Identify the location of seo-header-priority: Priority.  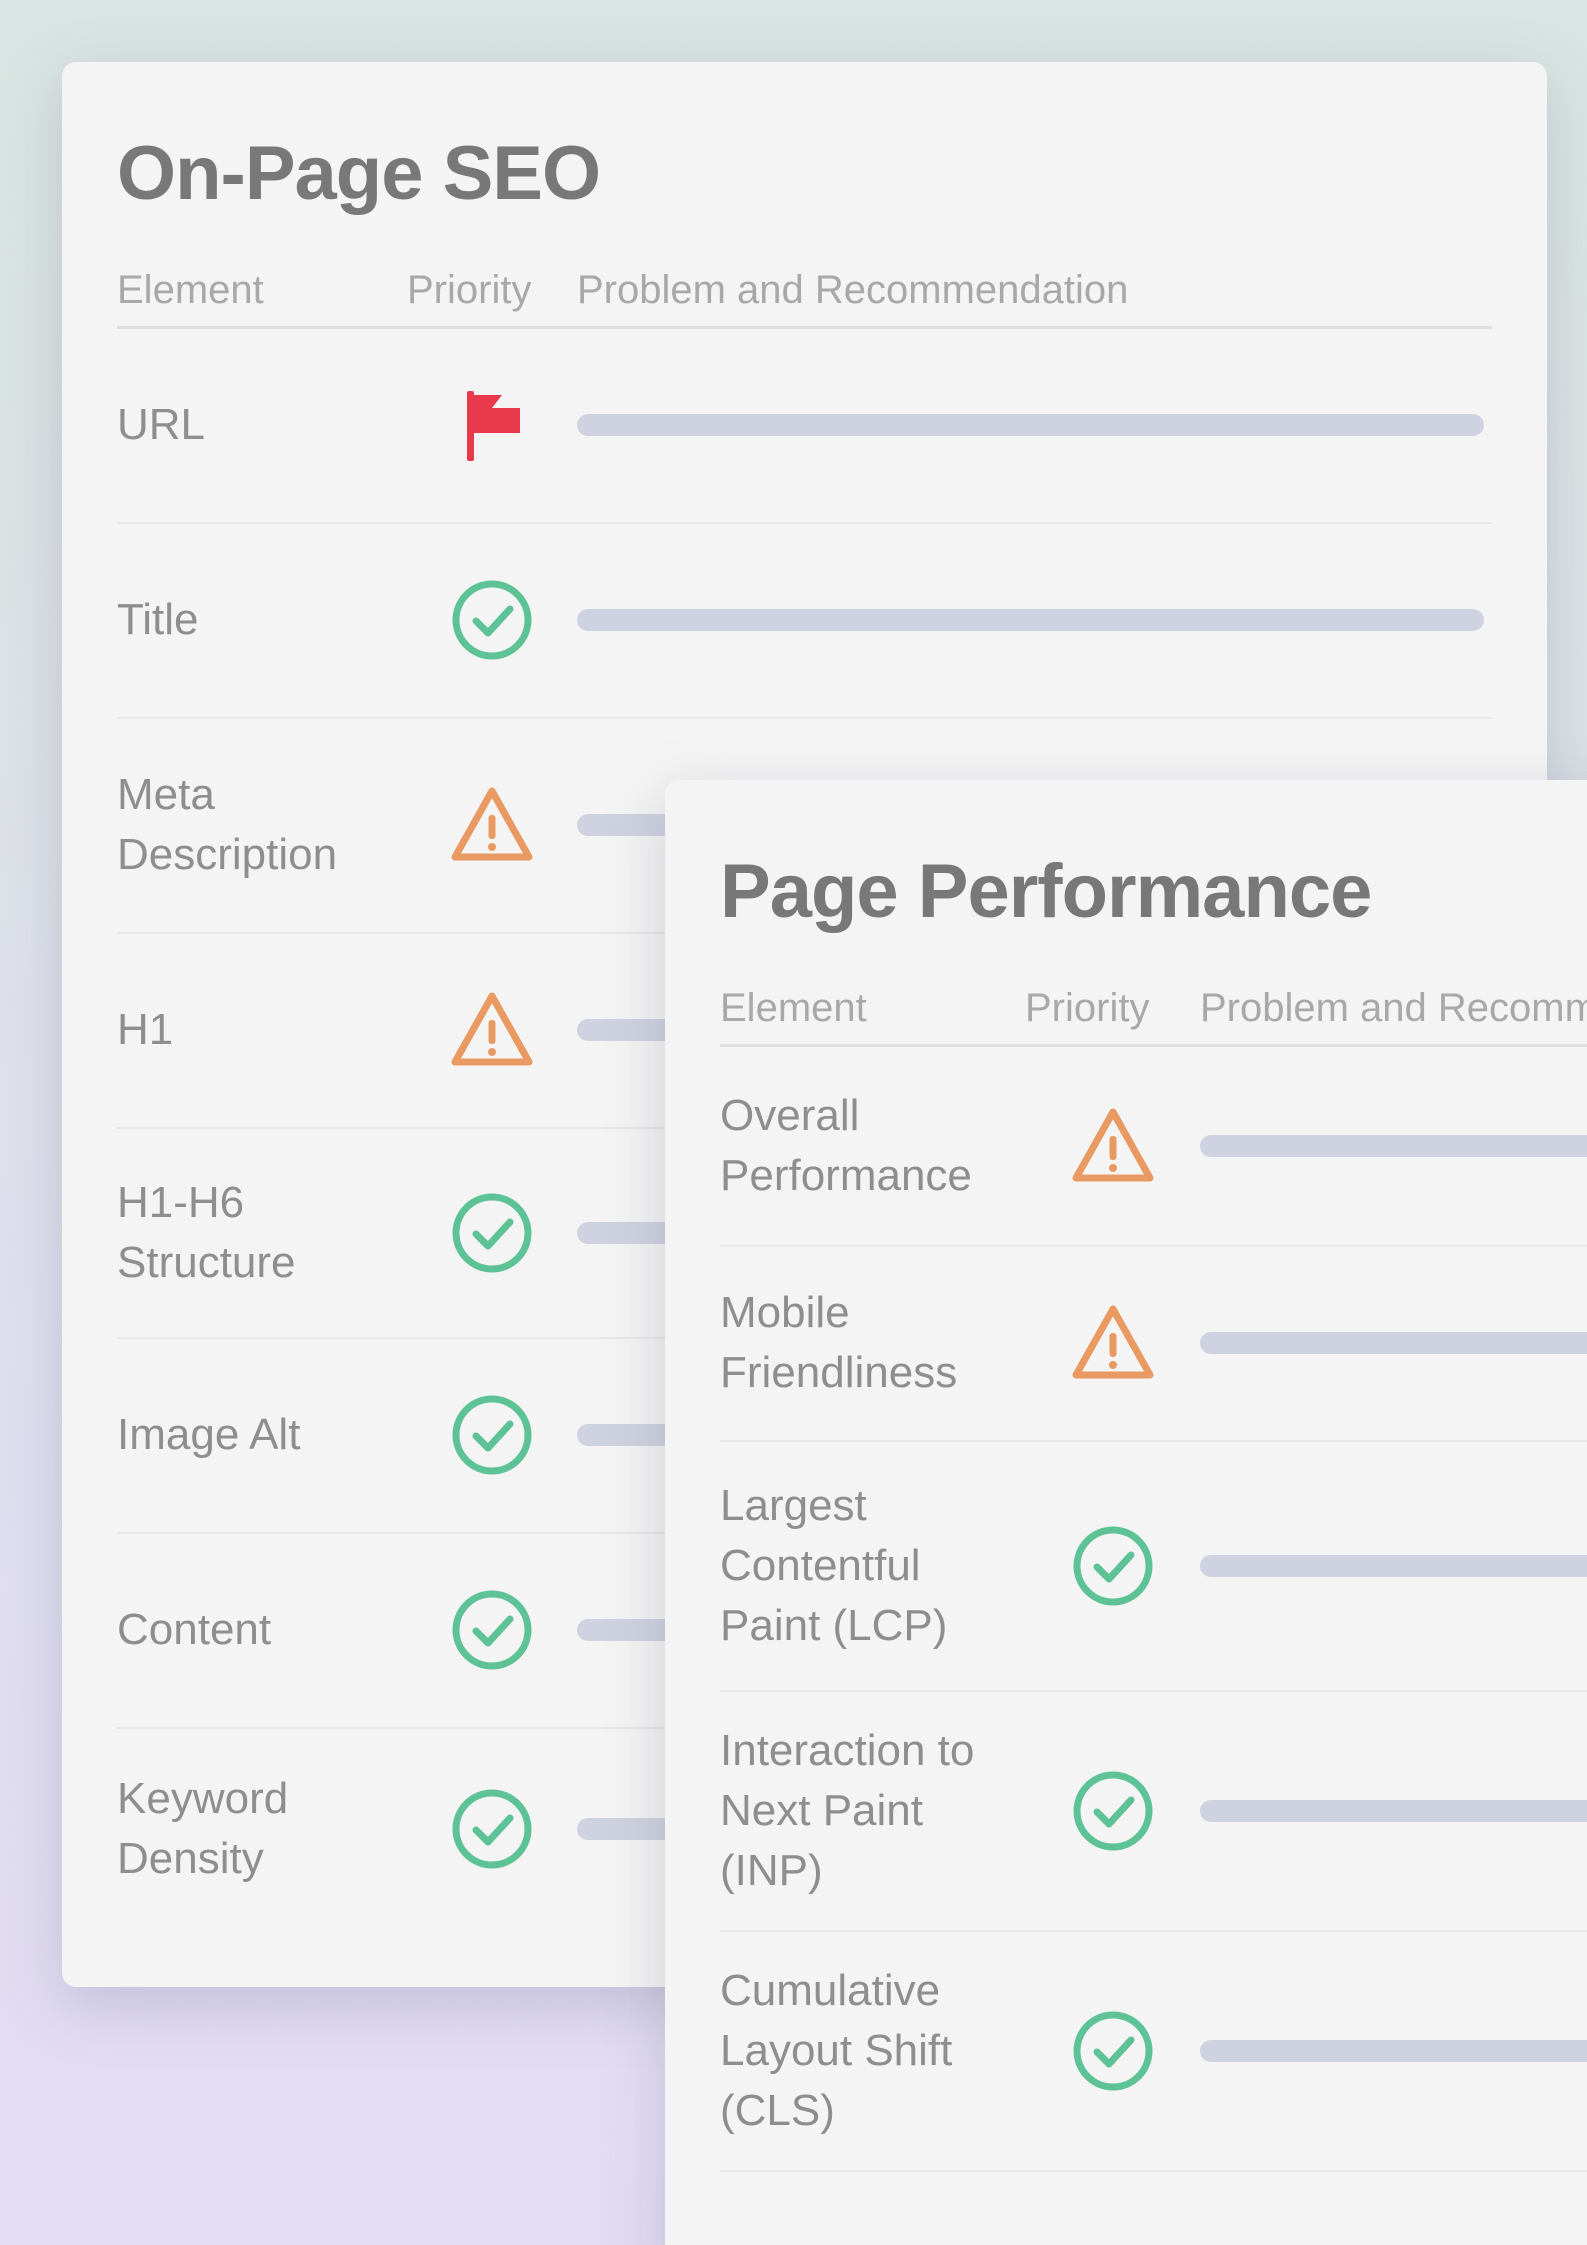
(469, 290).